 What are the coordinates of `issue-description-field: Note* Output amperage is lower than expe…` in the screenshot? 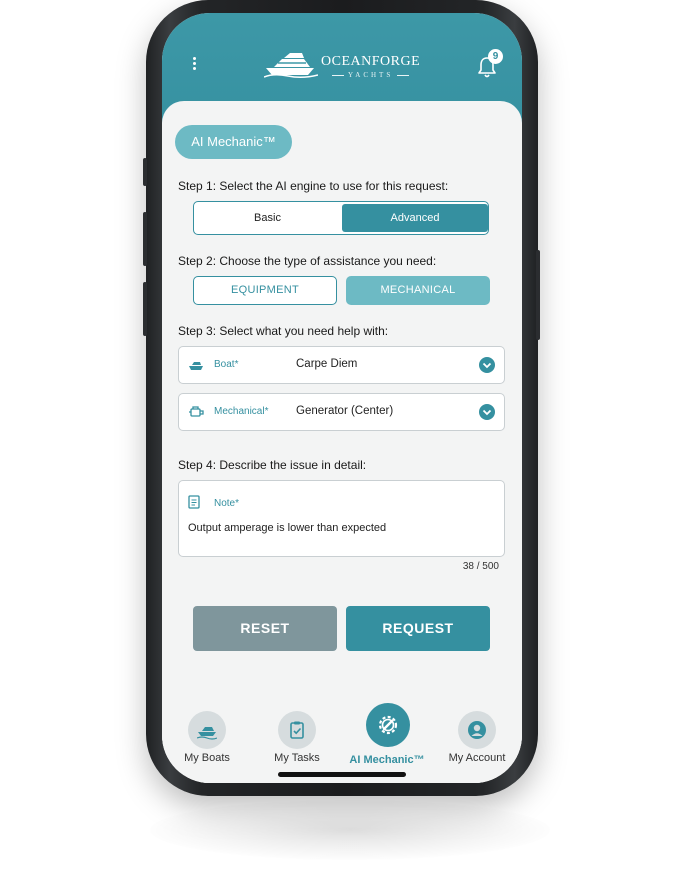 It's located at (341, 518).